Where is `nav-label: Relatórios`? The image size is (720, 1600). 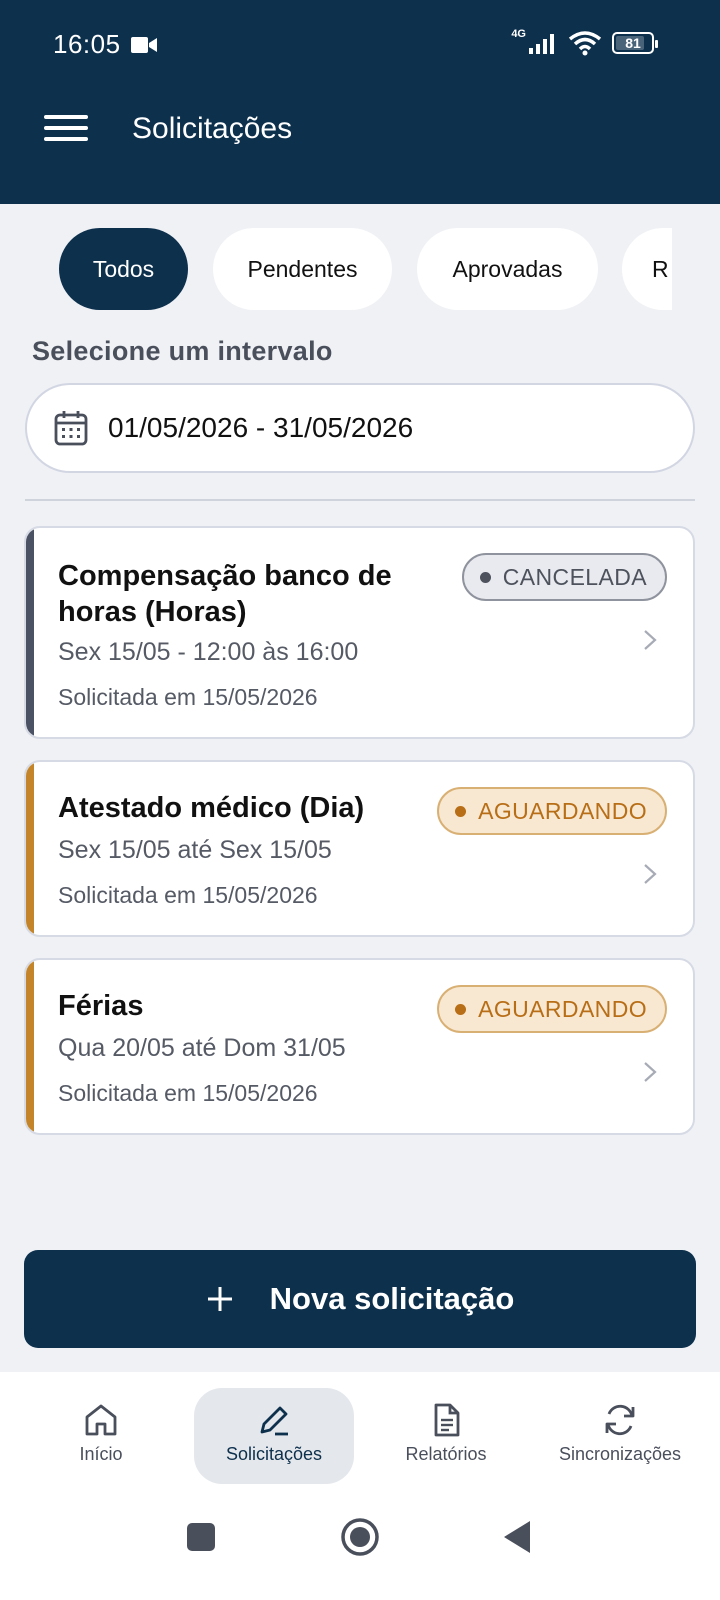
nav-label: Relatórios is located at coordinates (446, 1454).